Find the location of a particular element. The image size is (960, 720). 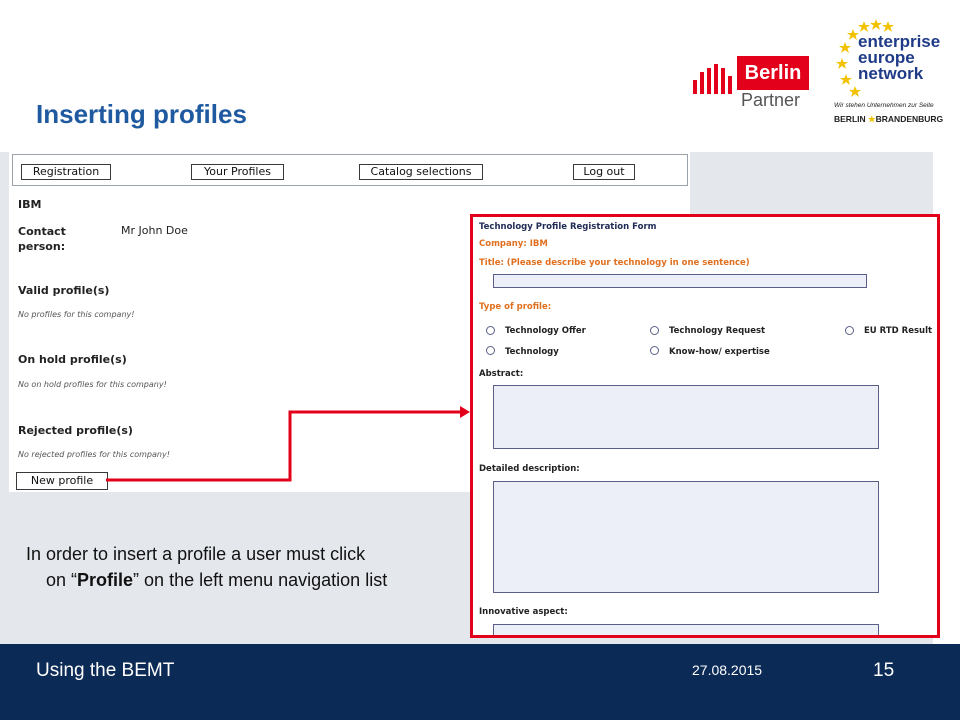

brandenburg-gate-icon is located at coordinates (713, 79).